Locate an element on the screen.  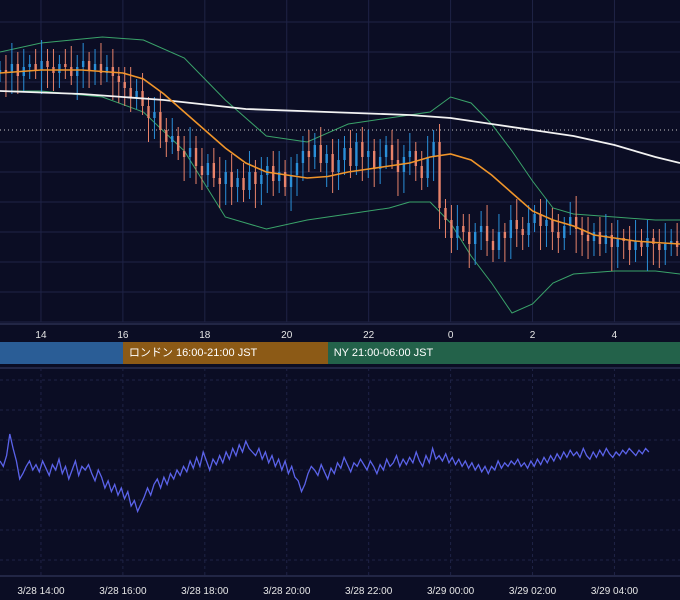
osc-x-tick-label: 3/29 02:00 is located at coordinates (533, 591).